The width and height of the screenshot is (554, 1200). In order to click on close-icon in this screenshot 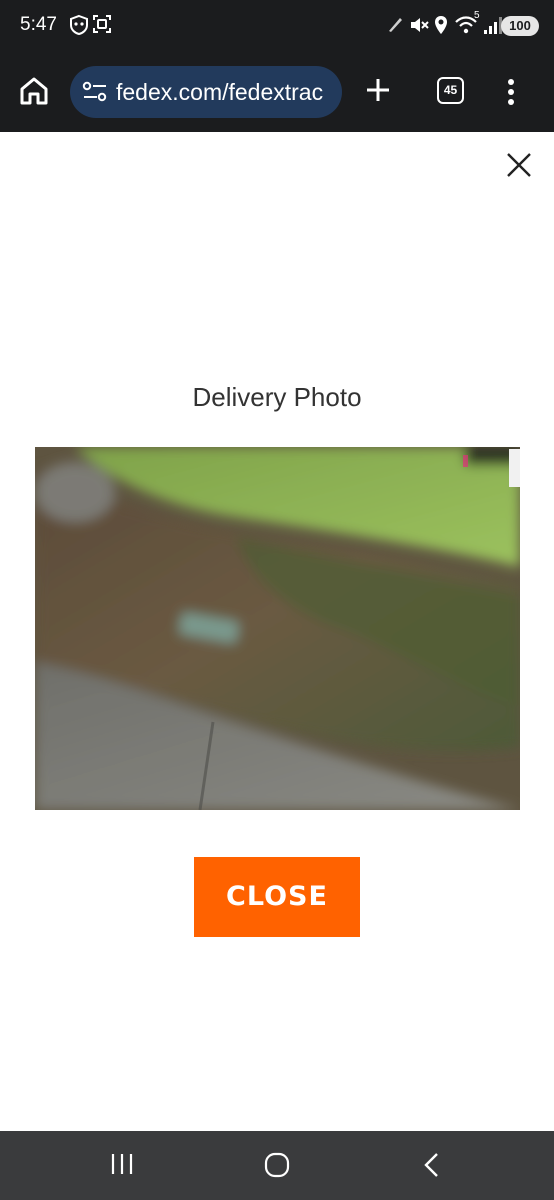, I will do `click(519, 165)`.